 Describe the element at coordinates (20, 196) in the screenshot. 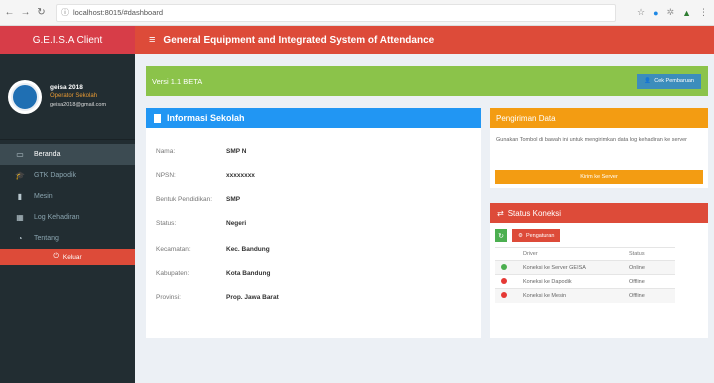

I see `device-icon: ▮` at that location.